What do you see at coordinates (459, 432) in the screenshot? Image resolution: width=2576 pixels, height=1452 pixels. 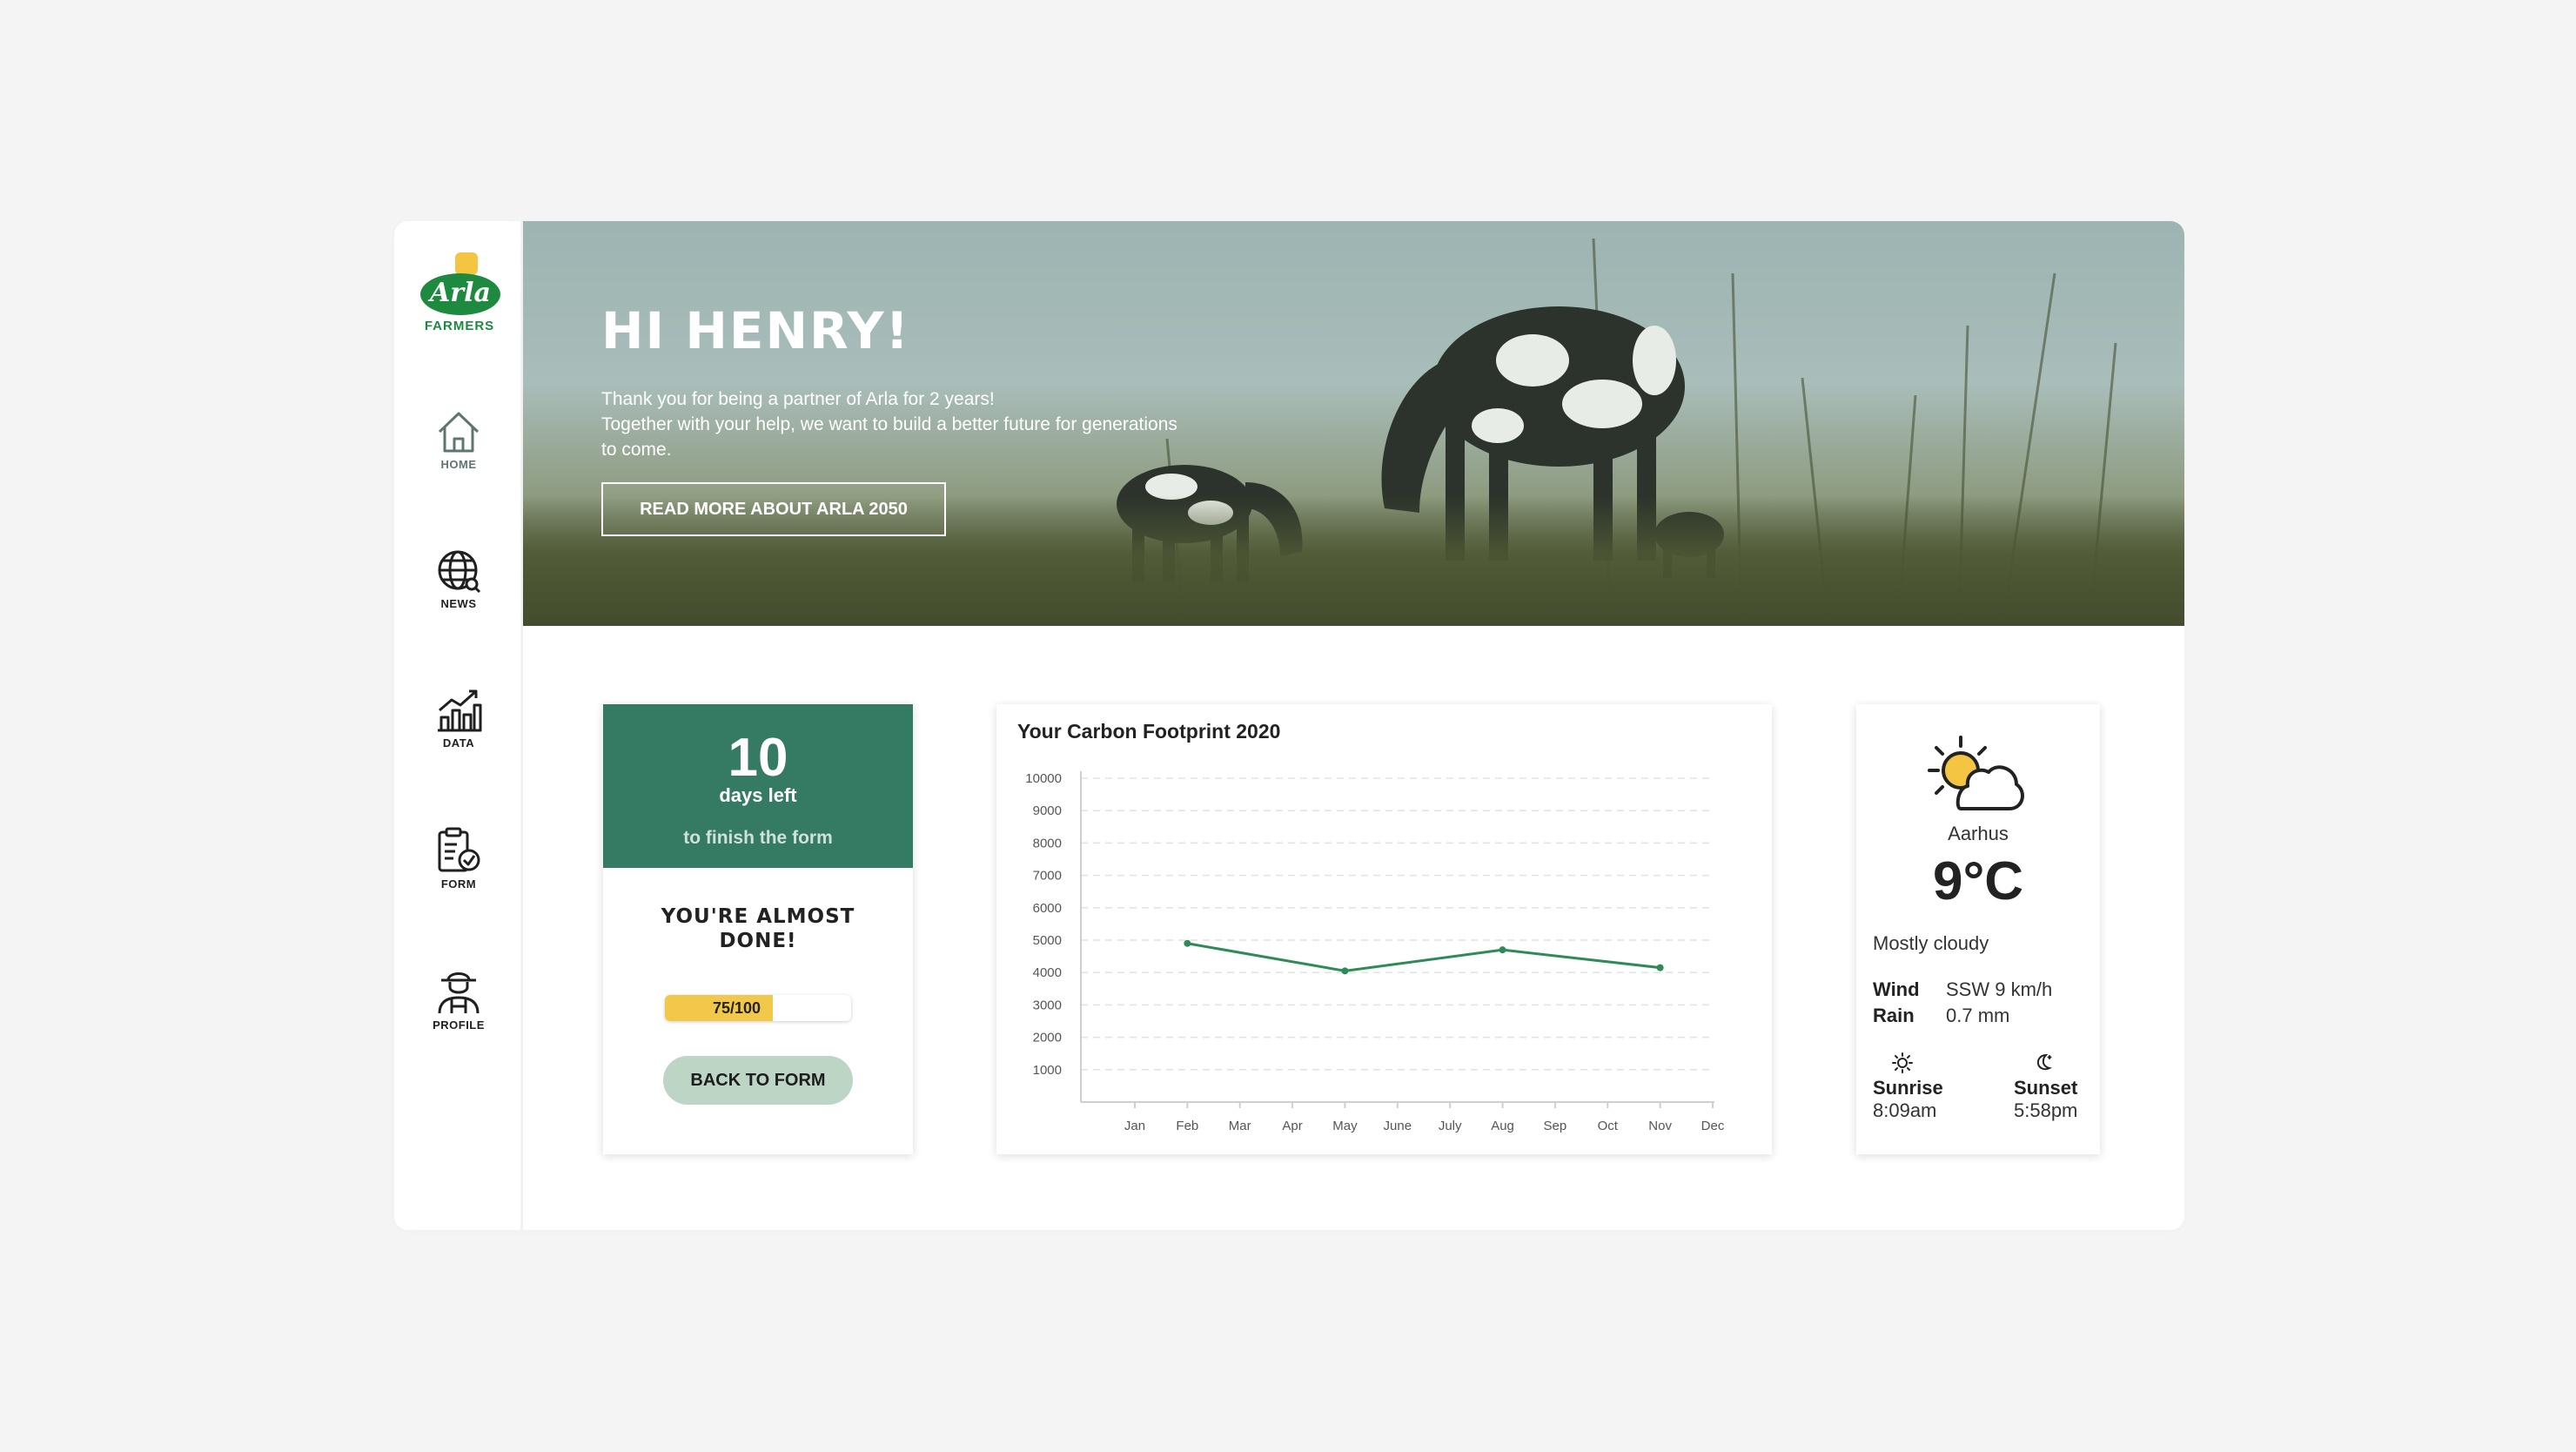 I see `home-icon` at bounding box center [459, 432].